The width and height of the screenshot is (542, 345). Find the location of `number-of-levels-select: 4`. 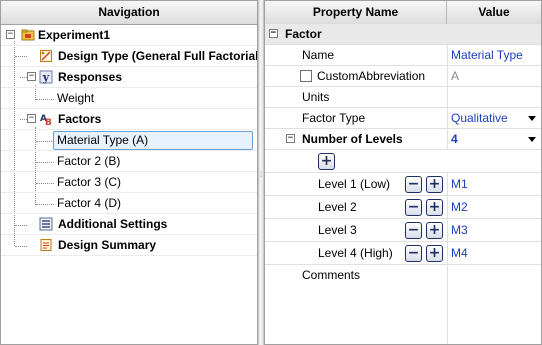

number-of-levels-select: 4 is located at coordinates (454, 139).